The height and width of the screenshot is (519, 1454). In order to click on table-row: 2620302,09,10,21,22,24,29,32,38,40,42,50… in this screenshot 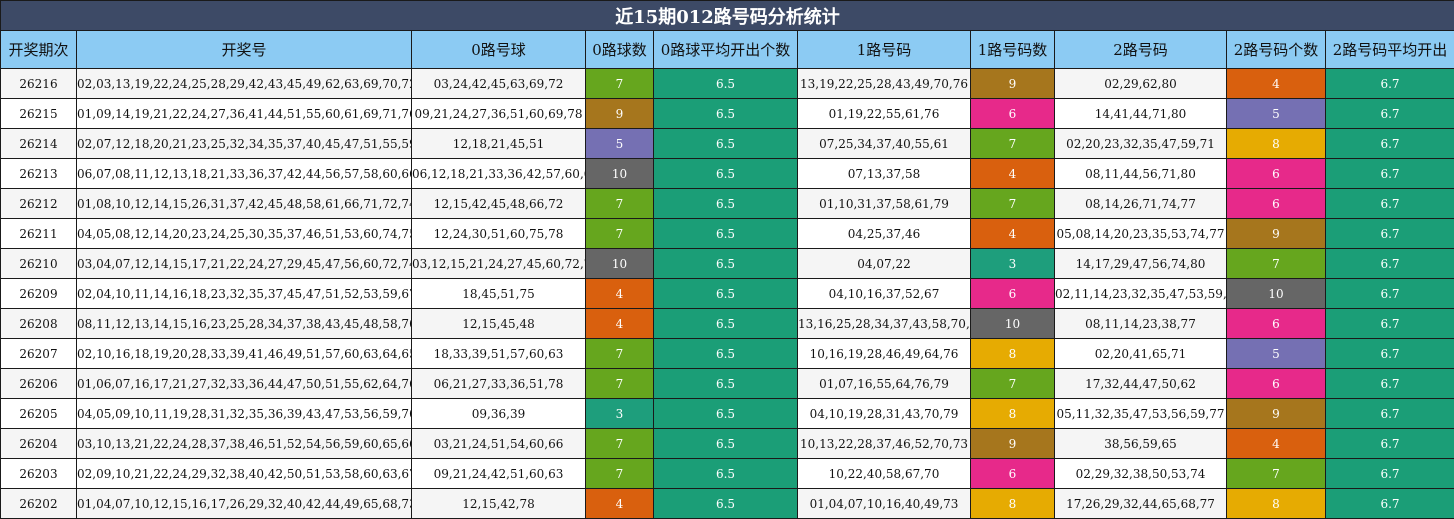, I will do `click(727, 474)`.